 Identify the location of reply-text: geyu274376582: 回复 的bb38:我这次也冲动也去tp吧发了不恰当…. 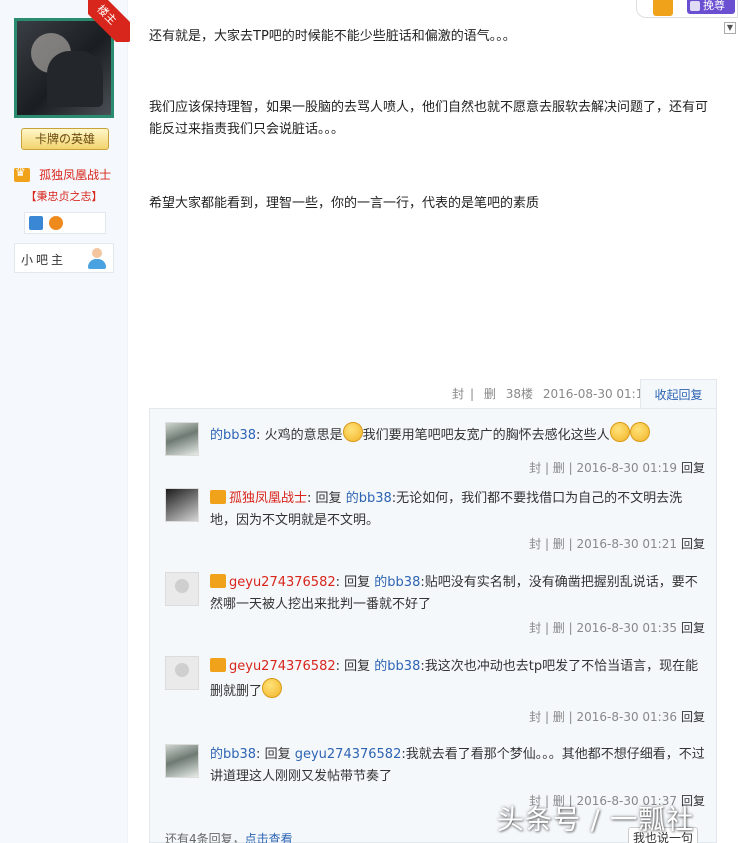
(454, 678).